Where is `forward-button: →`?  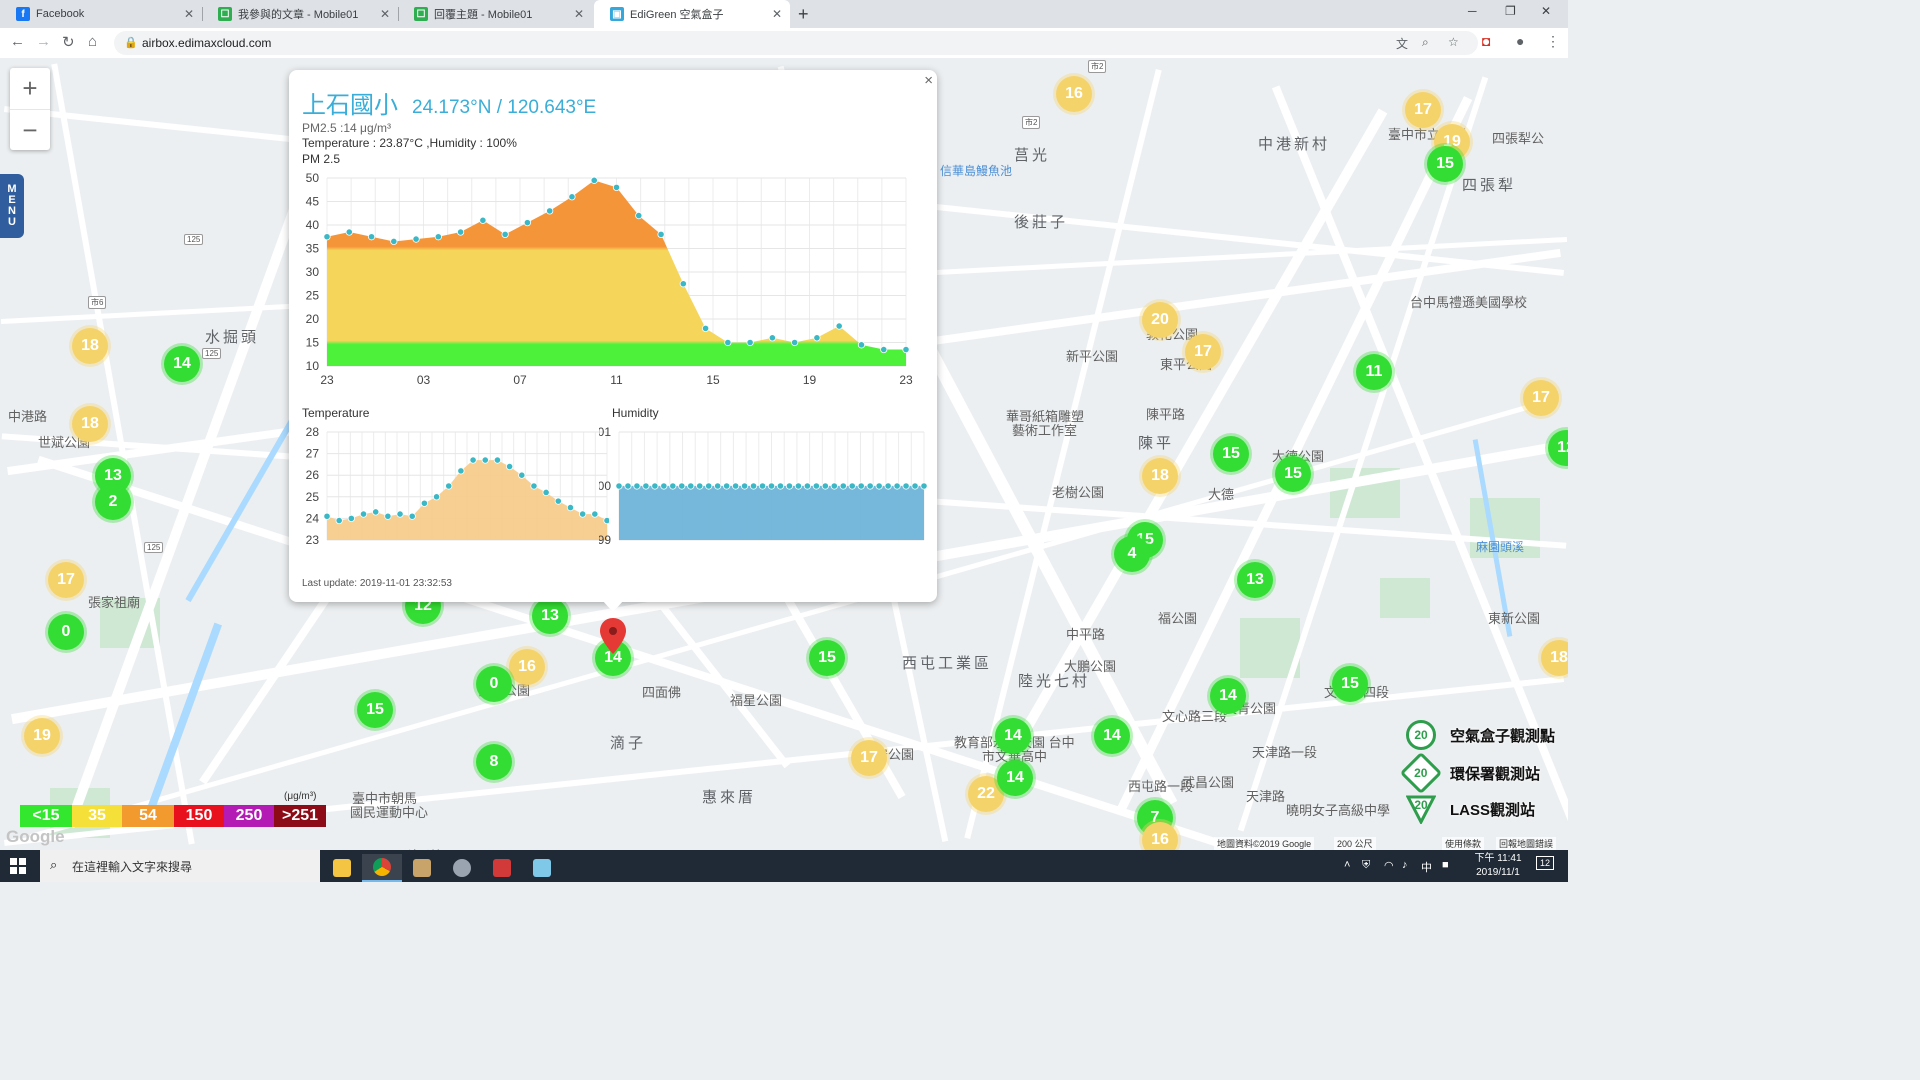
forward-button: → is located at coordinates (43, 41).